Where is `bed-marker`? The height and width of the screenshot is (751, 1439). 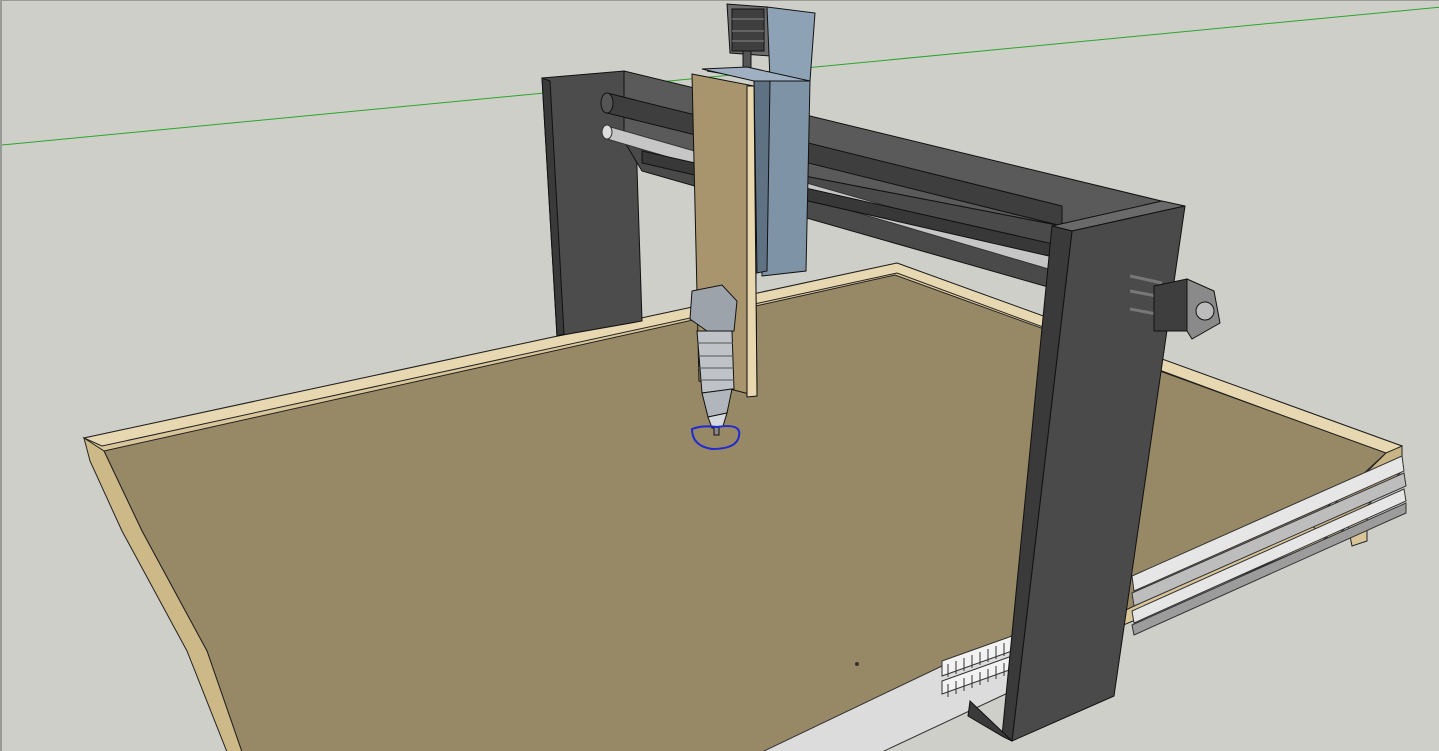 bed-marker is located at coordinates (857, 664).